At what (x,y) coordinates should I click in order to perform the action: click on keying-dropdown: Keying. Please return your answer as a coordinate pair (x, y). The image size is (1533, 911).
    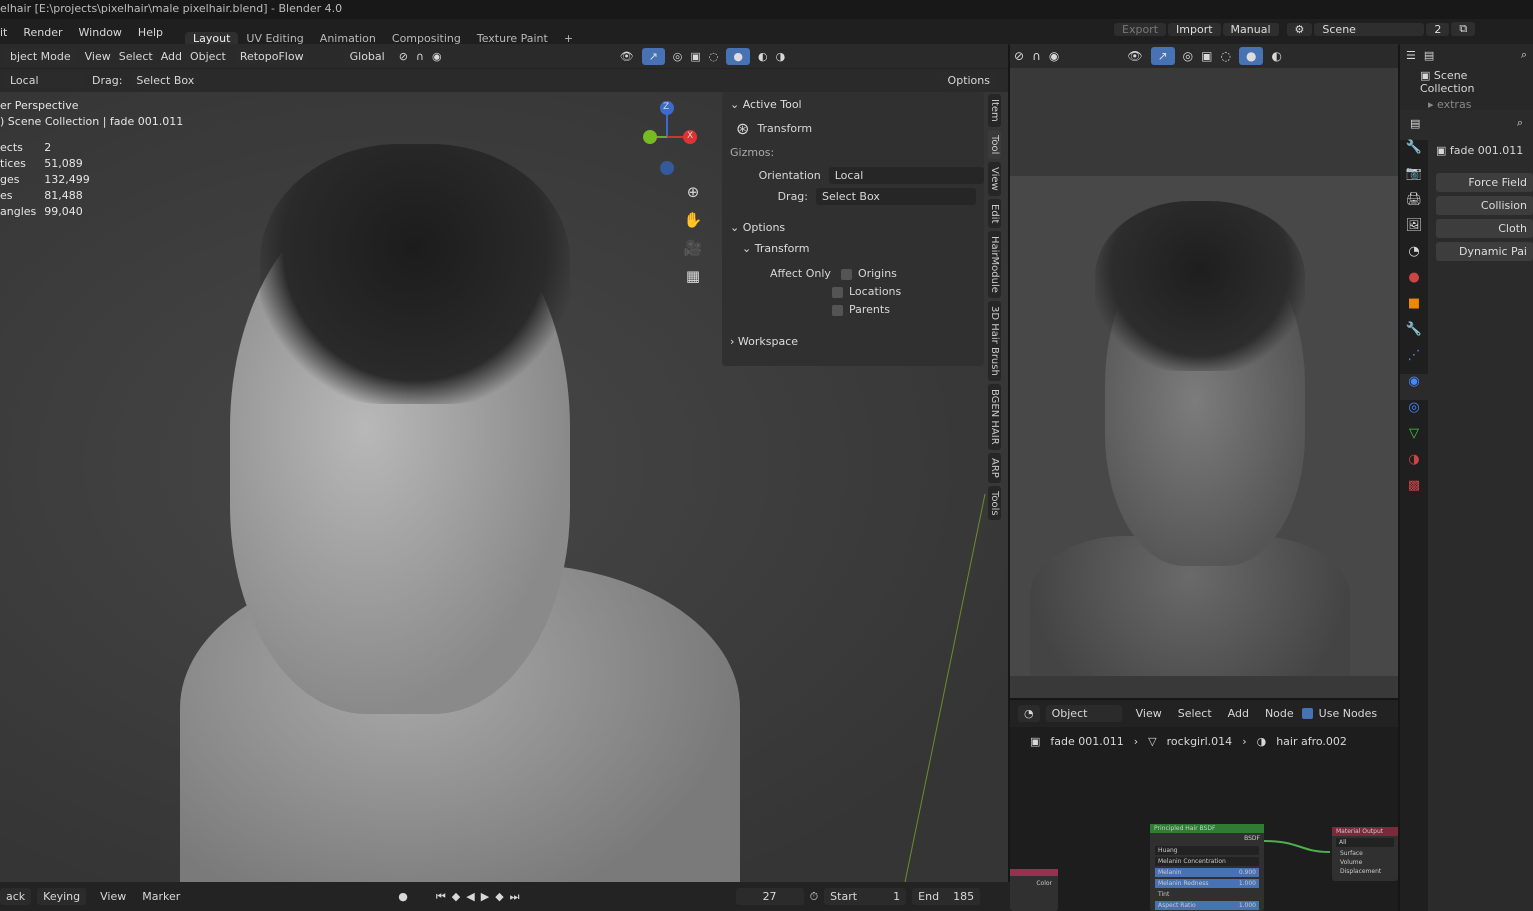
    Looking at the image, I should click on (62, 896).